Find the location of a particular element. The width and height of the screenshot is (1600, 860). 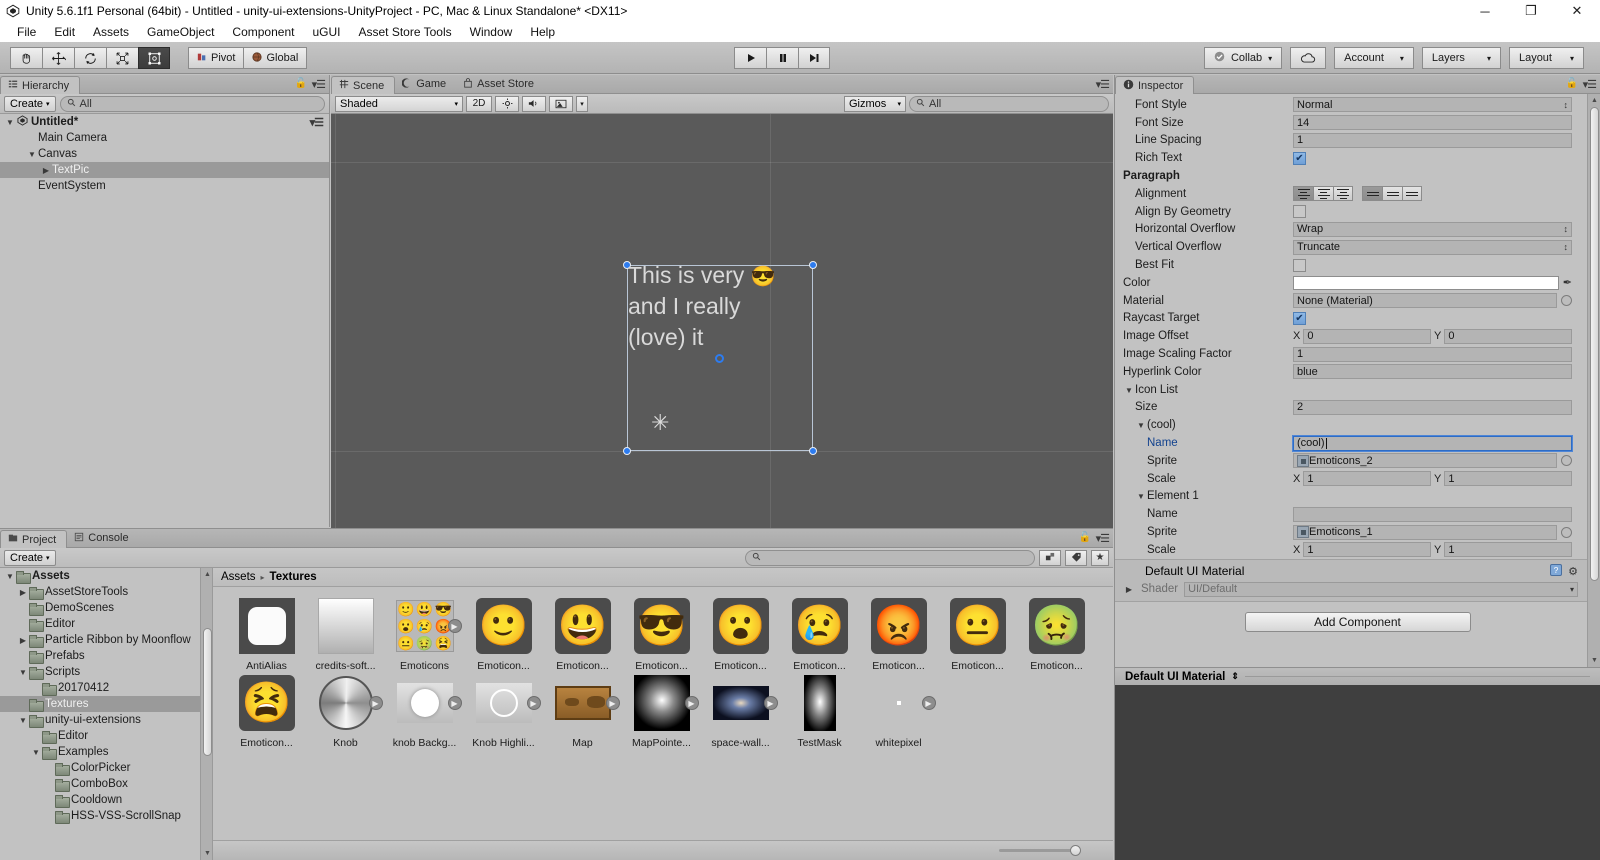

project-folder-editor: Editor is located at coordinates (106, 624).